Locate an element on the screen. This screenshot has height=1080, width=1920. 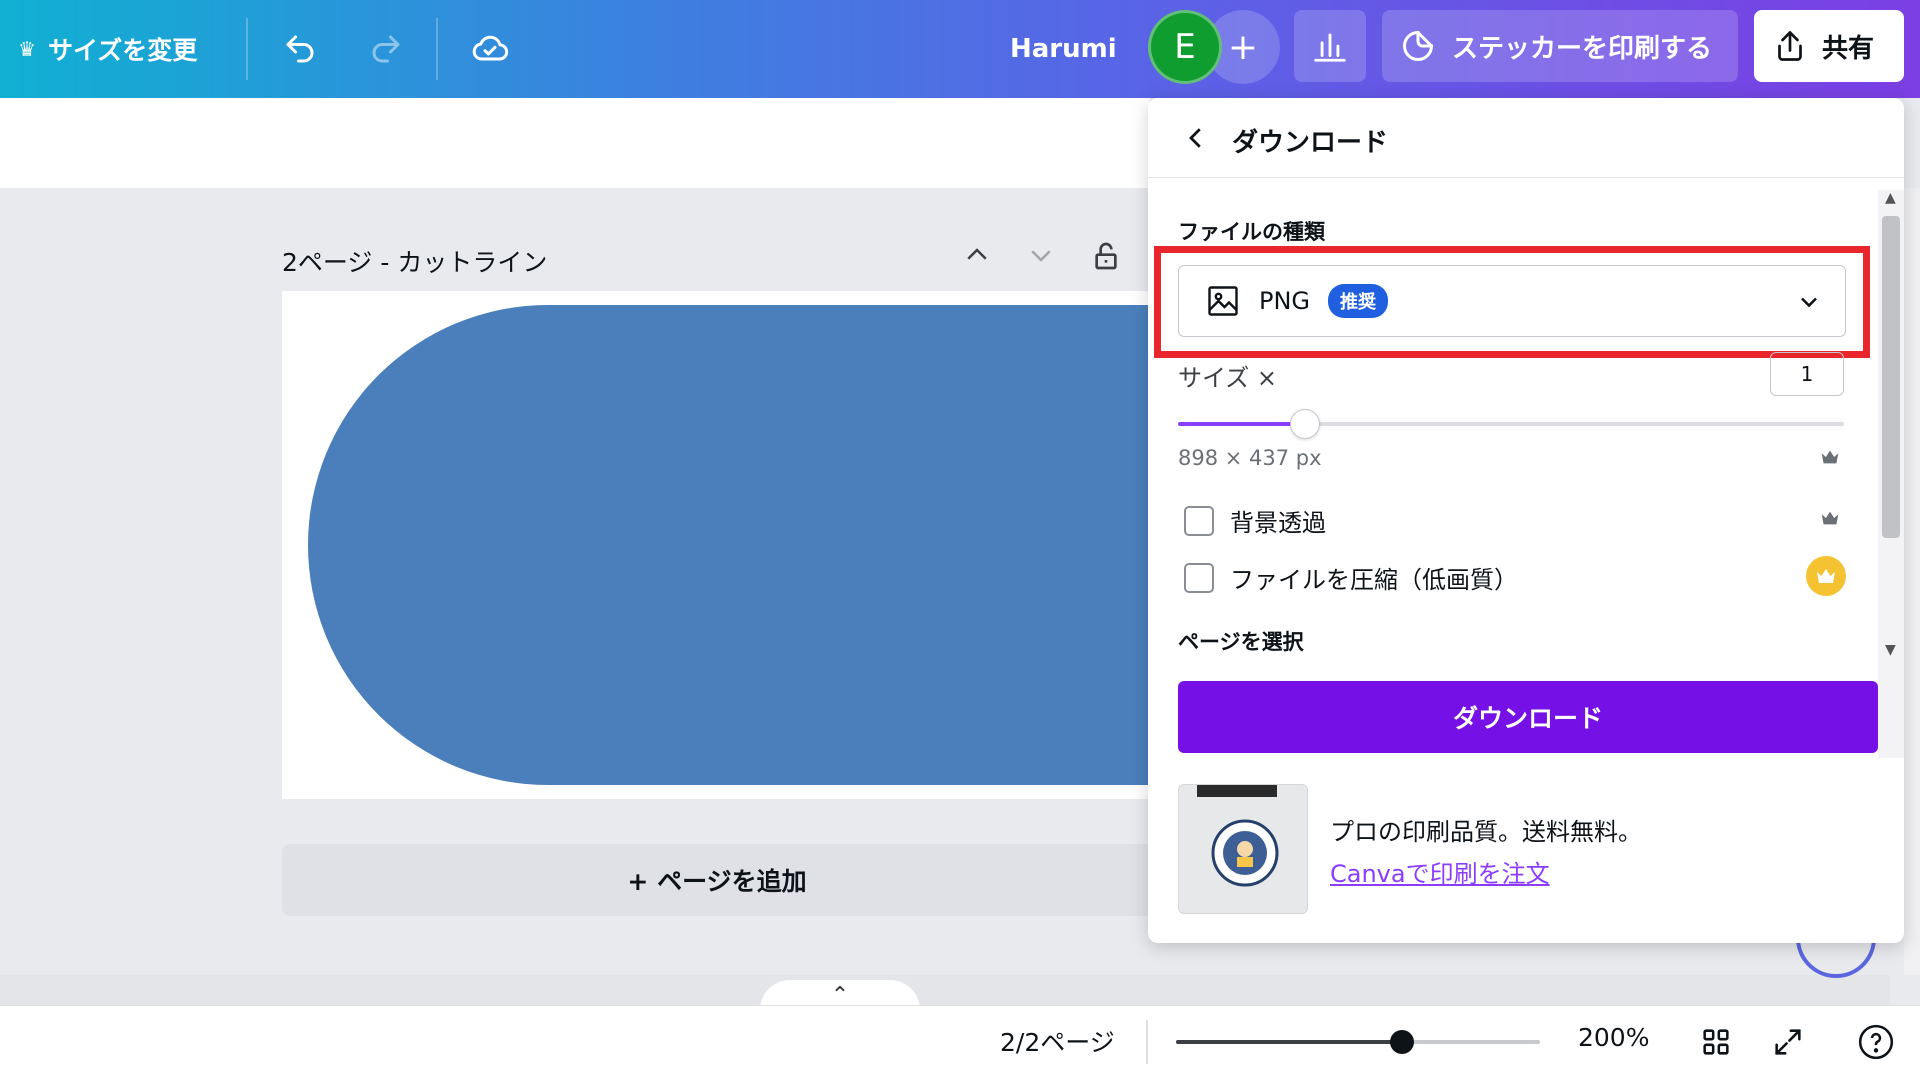
sticker-promo-image is located at coordinates (1243, 849).